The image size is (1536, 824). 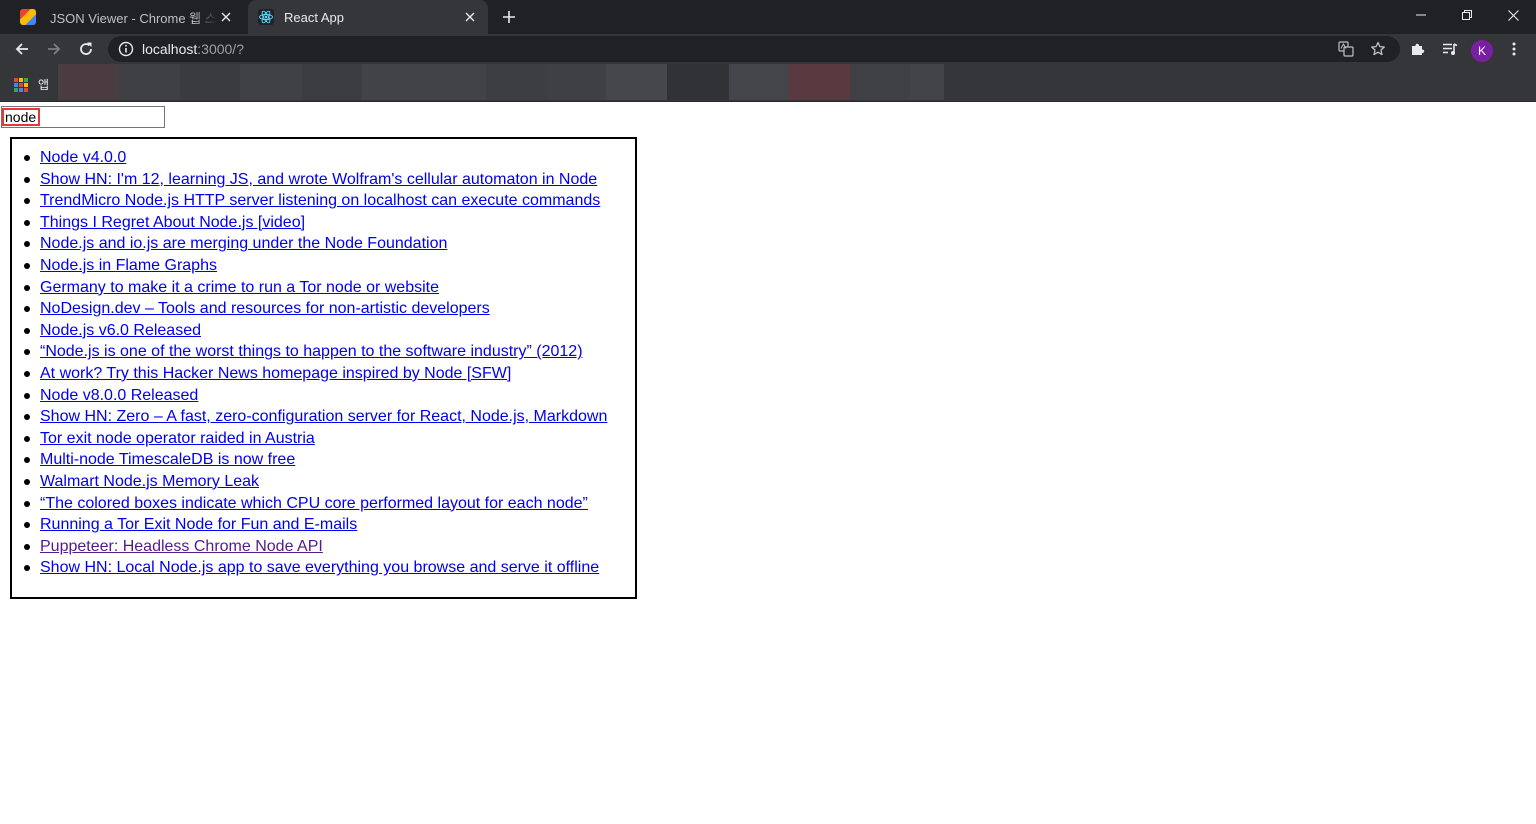 What do you see at coordinates (1482, 51) in the screenshot?
I see `profile-avatar: K` at bounding box center [1482, 51].